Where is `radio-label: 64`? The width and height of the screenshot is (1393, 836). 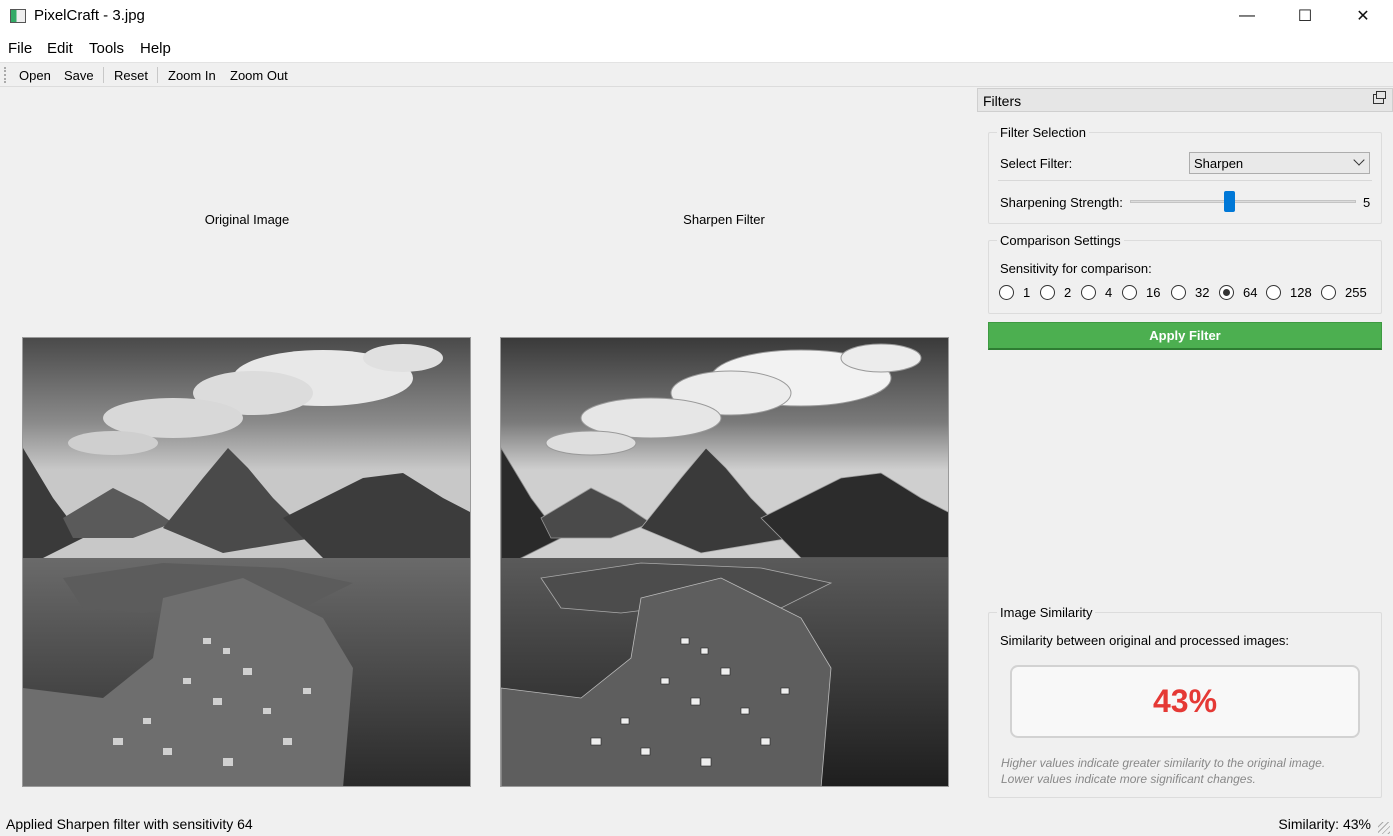
radio-label: 64 is located at coordinates (1250, 292).